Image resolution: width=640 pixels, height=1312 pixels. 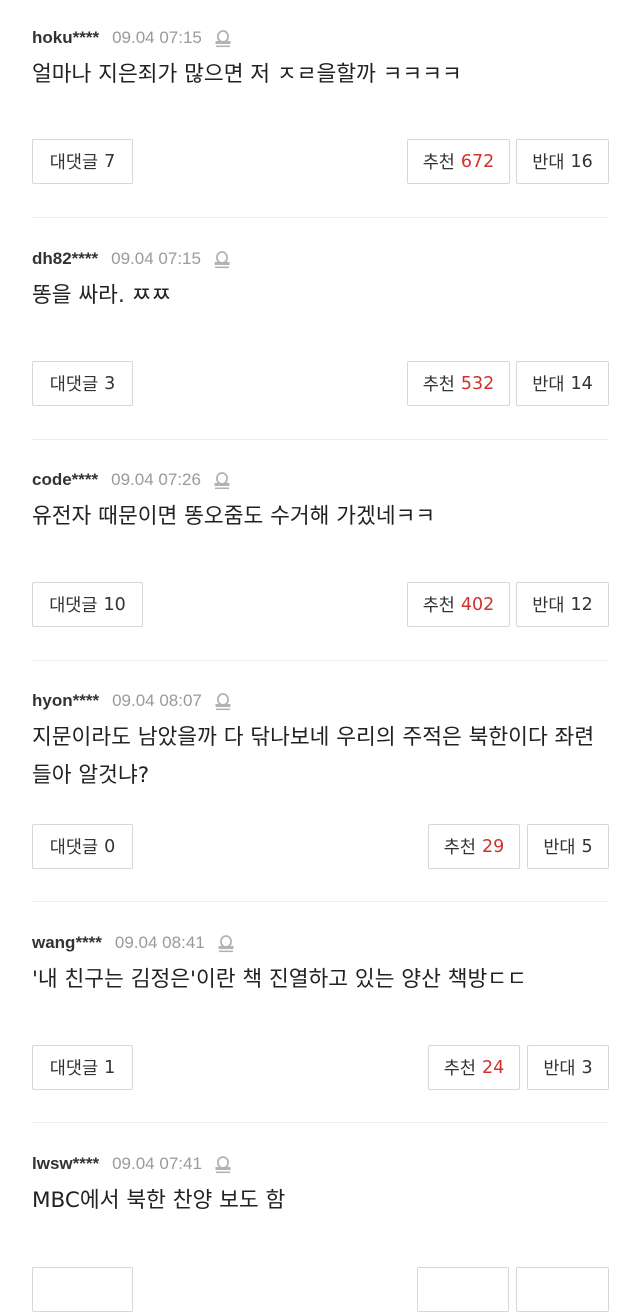 I want to click on reply-button: 대댓글 0, so click(x=82, y=846).